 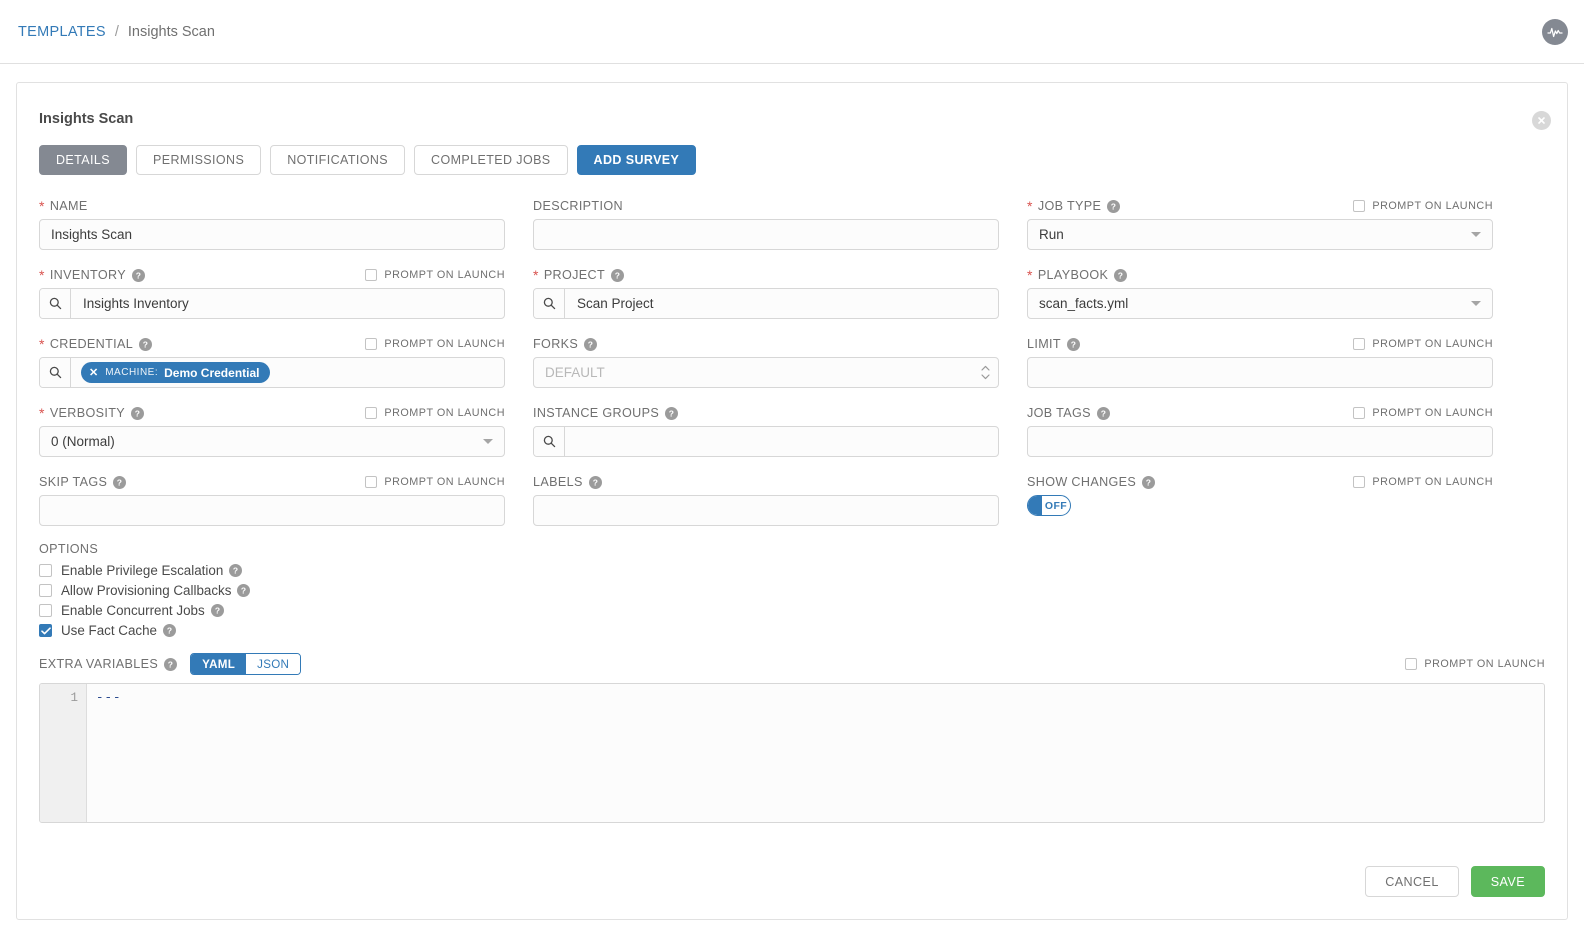 I want to click on skip-tags-input, so click(x=272, y=510).